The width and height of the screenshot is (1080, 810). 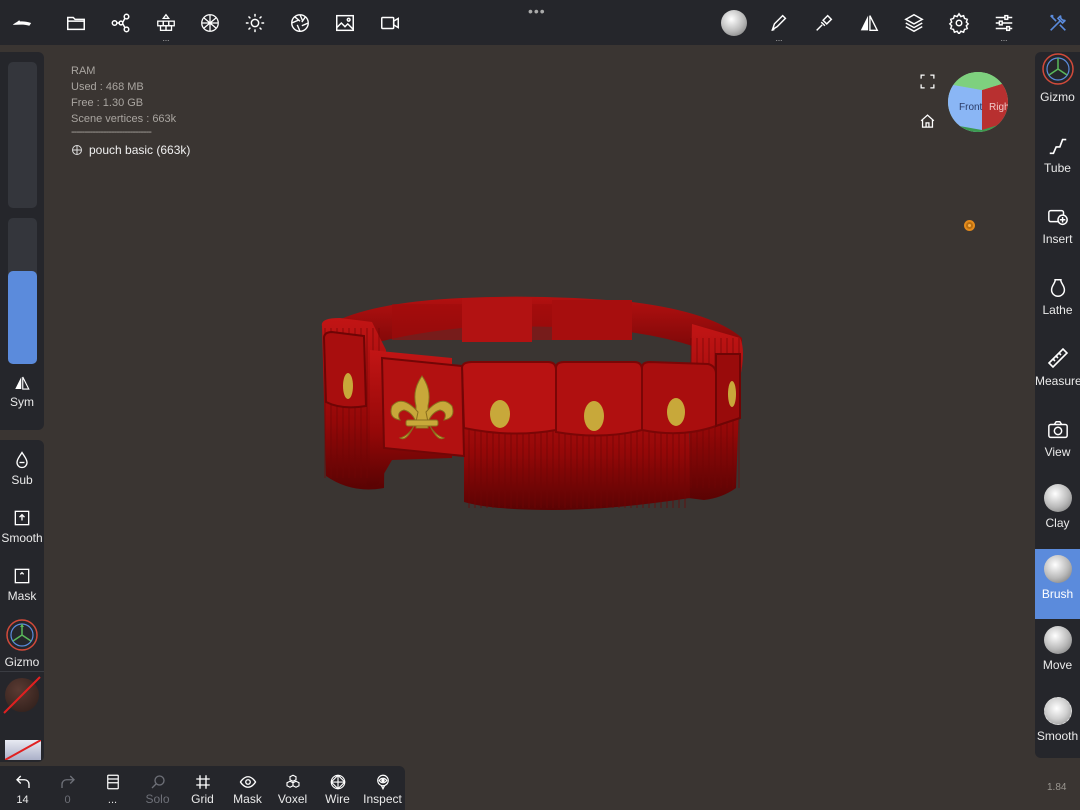 I want to click on version-label: 1.84, so click(x=1057, y=787).